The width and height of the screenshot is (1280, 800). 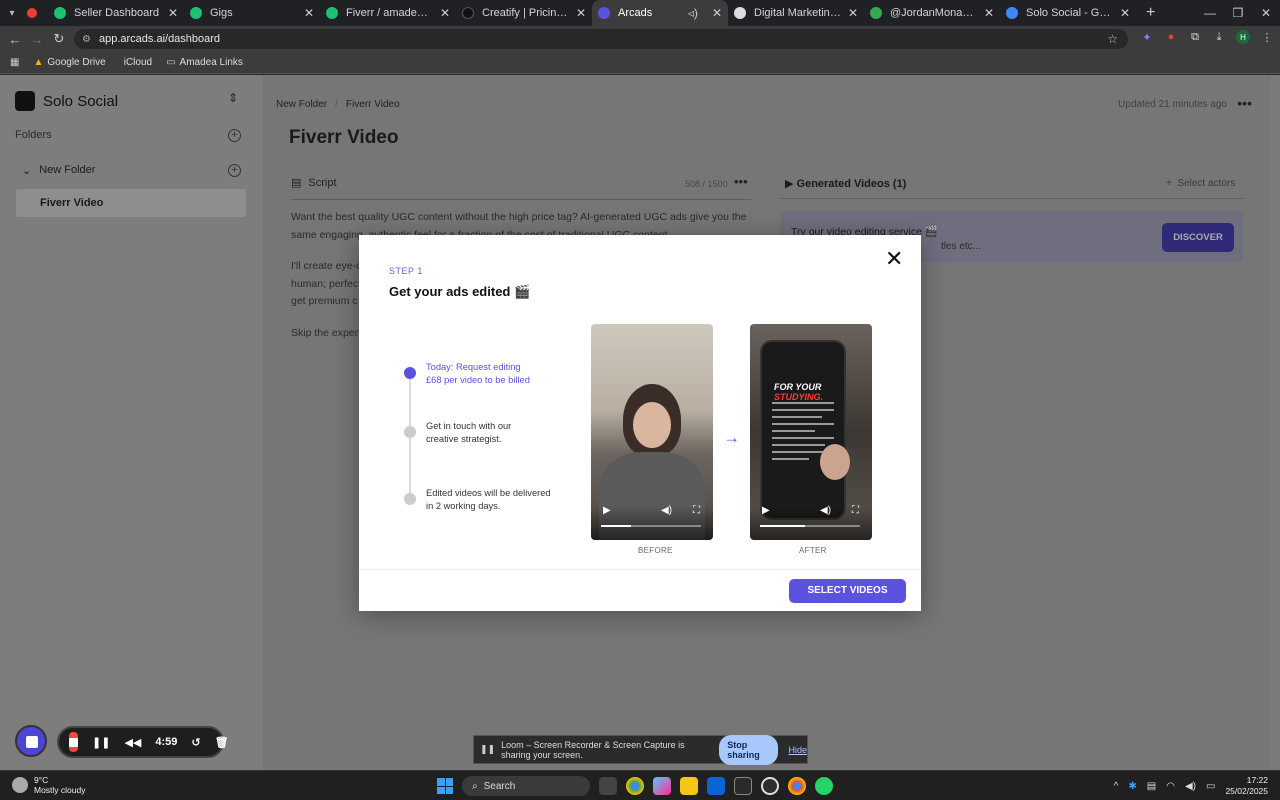 I want to click on url-field: ⚙ app.arcads.ai/dashboard ☆, so click(x=601, y=39).